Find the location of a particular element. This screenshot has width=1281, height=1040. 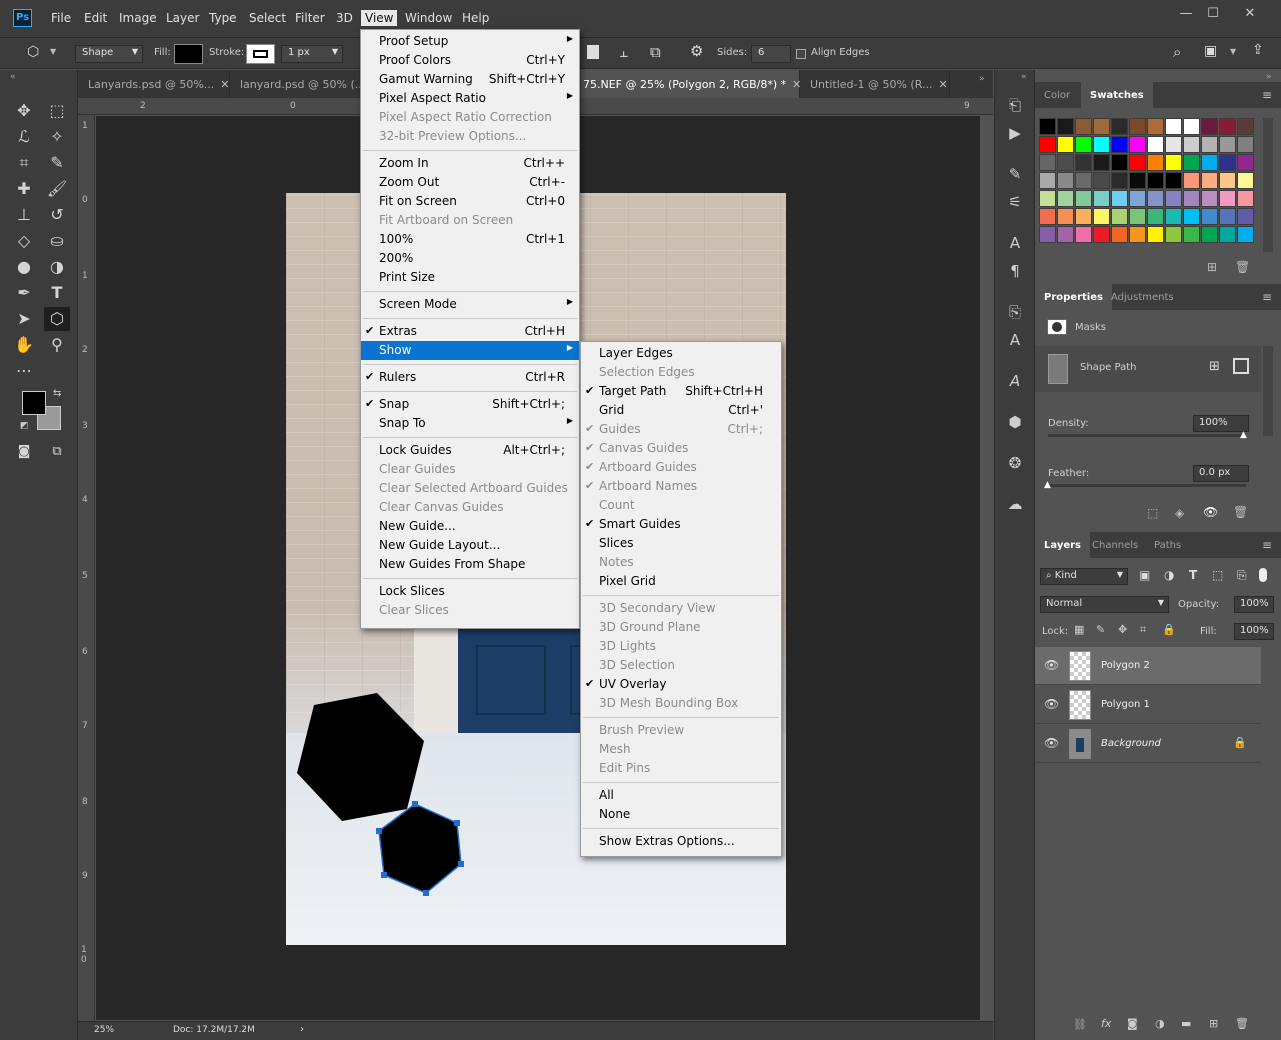

search-icon: ⌕ is located at coordinates (1177, 52).